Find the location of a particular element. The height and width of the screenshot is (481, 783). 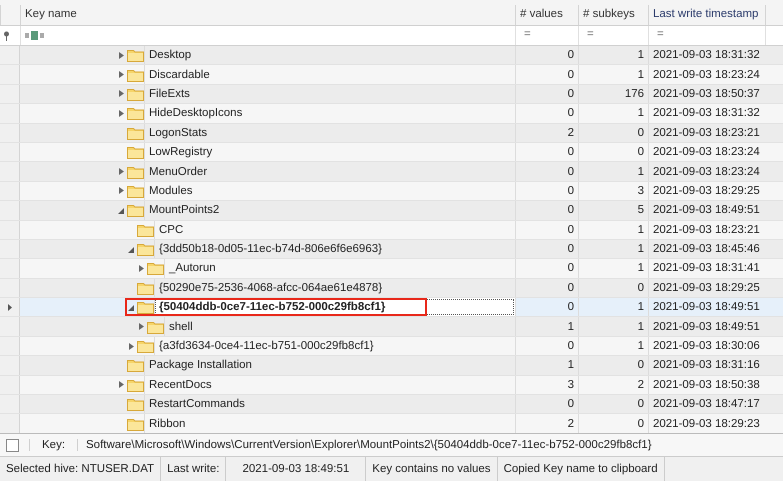

table-row: MenuOrder 0 1 2021-09-03 18:23:24 is located at coordinates (391, 172).